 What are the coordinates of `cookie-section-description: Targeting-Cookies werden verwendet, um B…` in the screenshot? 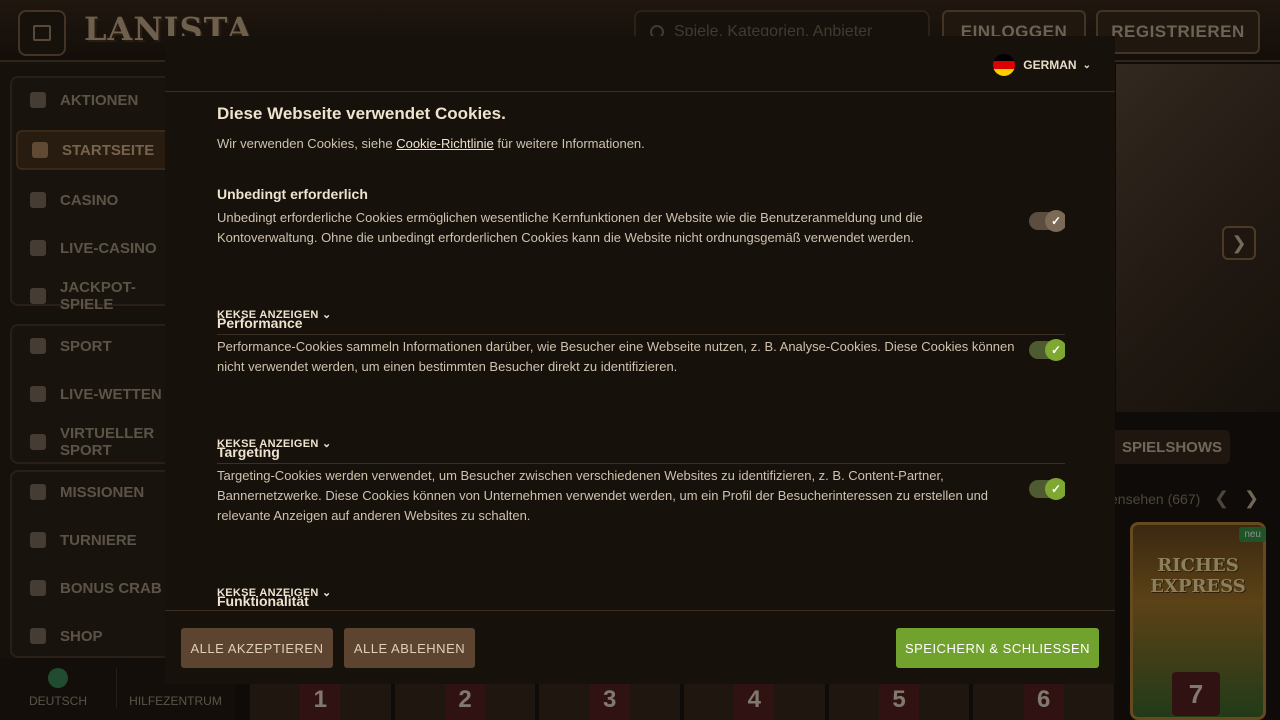 It's located at (603, 495).